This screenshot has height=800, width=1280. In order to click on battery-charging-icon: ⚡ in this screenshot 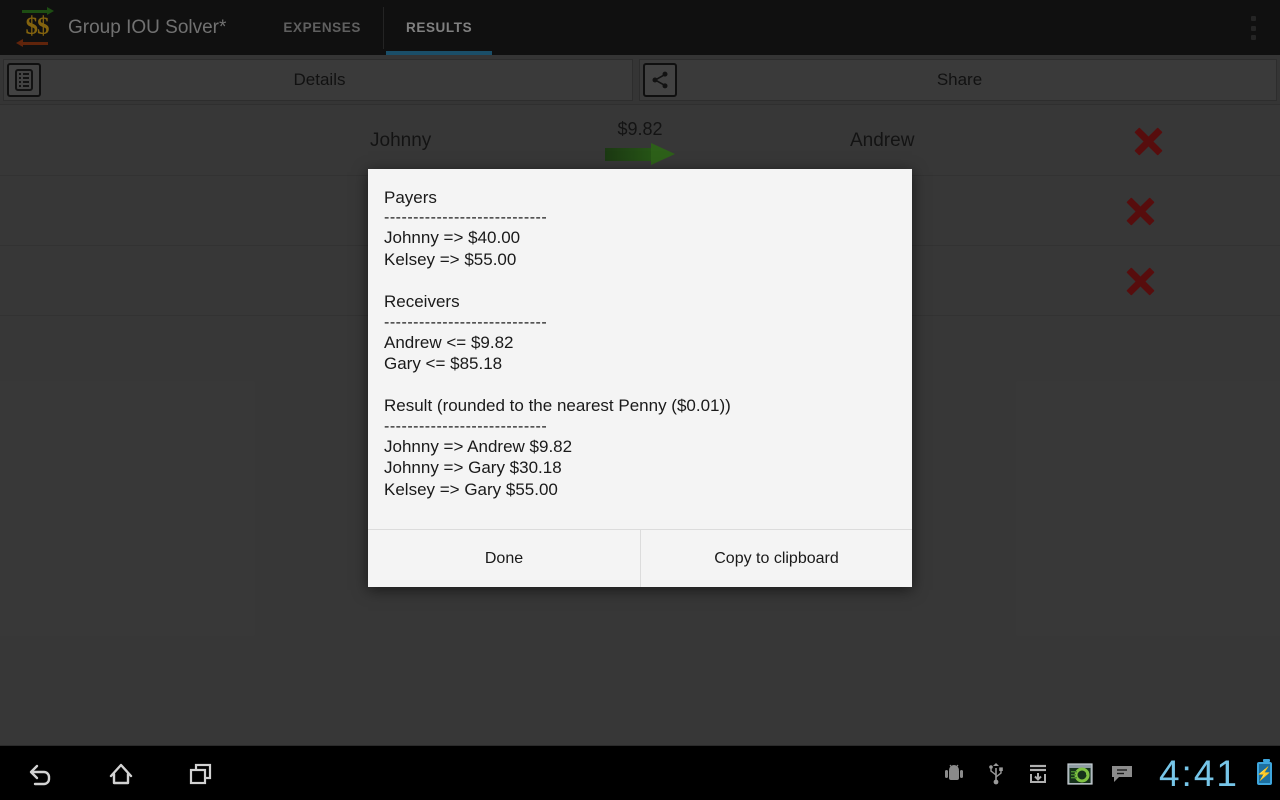, I will do `click(1264, 772)`.